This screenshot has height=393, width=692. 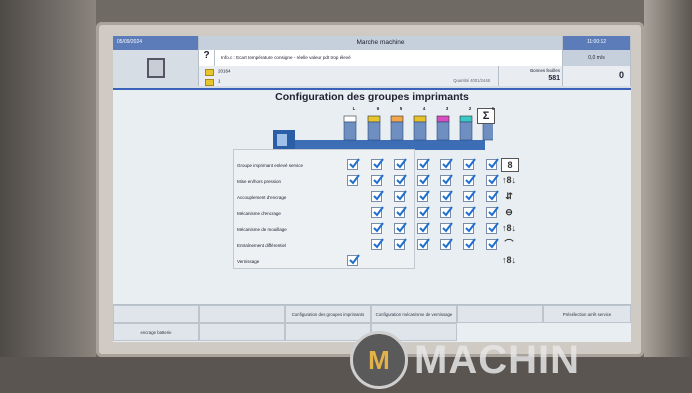 I want to click on wall-left, so click(x=48, y=196).